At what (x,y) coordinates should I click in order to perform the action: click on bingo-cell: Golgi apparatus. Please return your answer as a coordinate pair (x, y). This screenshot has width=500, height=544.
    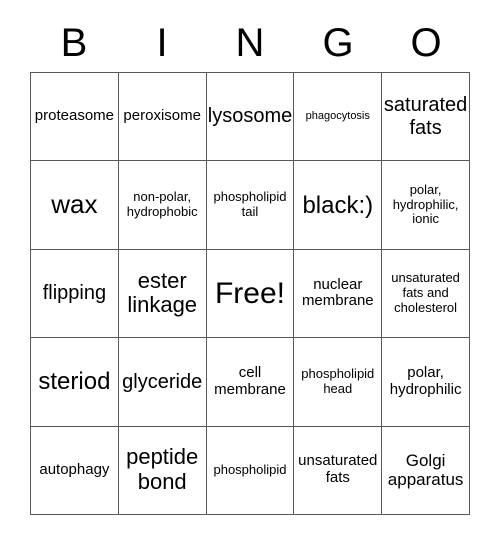
    Looking at the image, I should click on (426, 470).